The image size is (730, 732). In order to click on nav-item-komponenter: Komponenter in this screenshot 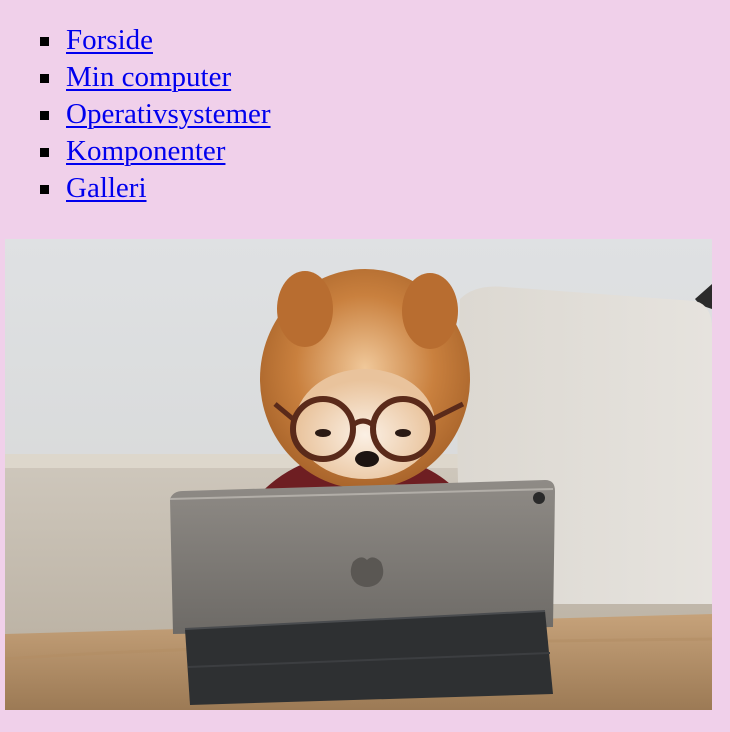, I will do `click(135, 151)`.